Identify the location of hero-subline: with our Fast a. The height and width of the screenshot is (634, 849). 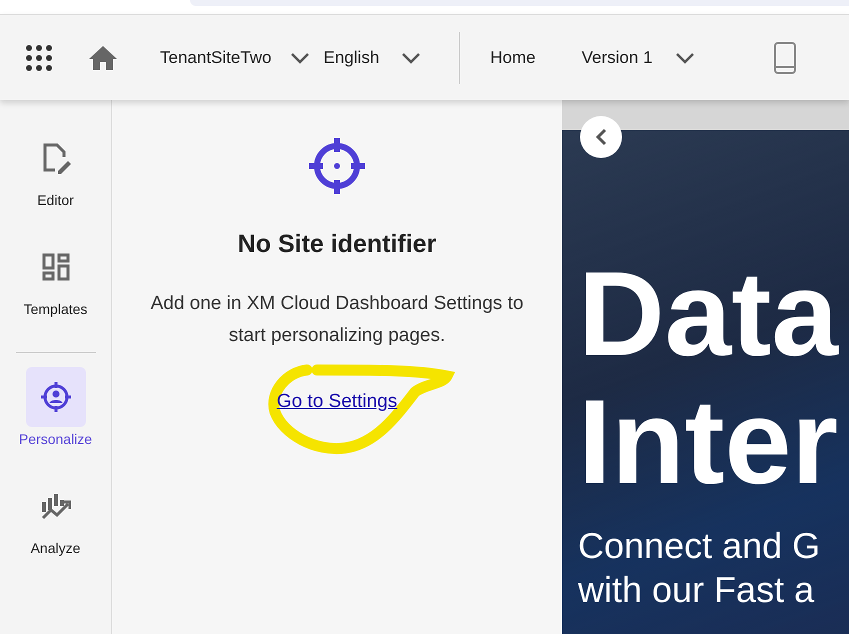
(696, 590).